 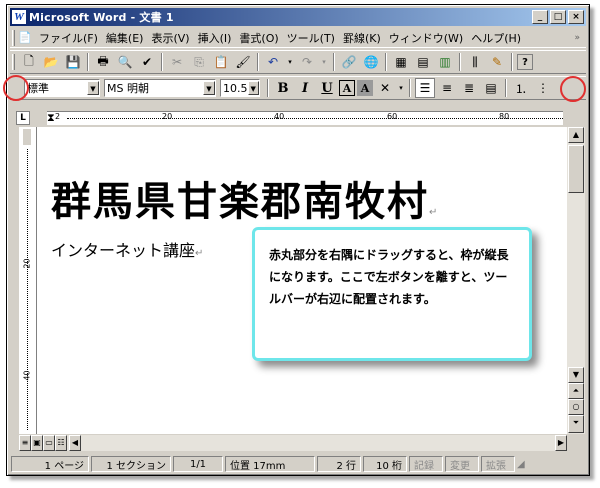 I want to click on chevron-down-icon: ▾, so click(x=401, y=88).